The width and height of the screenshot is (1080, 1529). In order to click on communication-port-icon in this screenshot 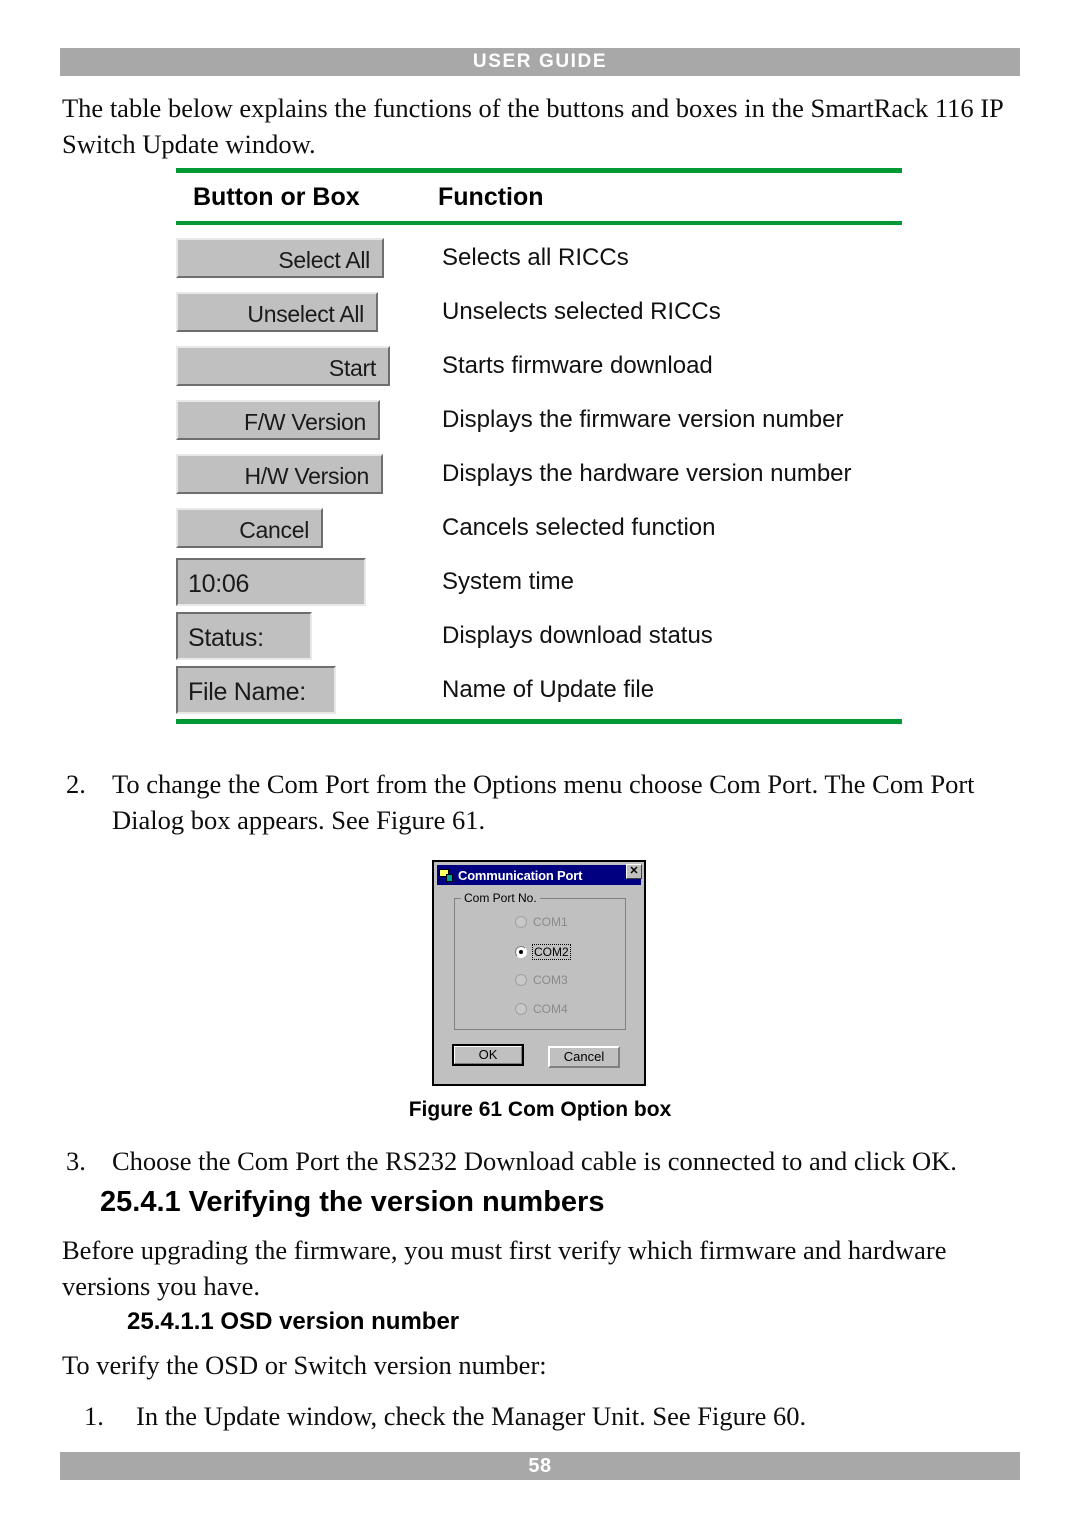, I will do `click(446, 875)`.